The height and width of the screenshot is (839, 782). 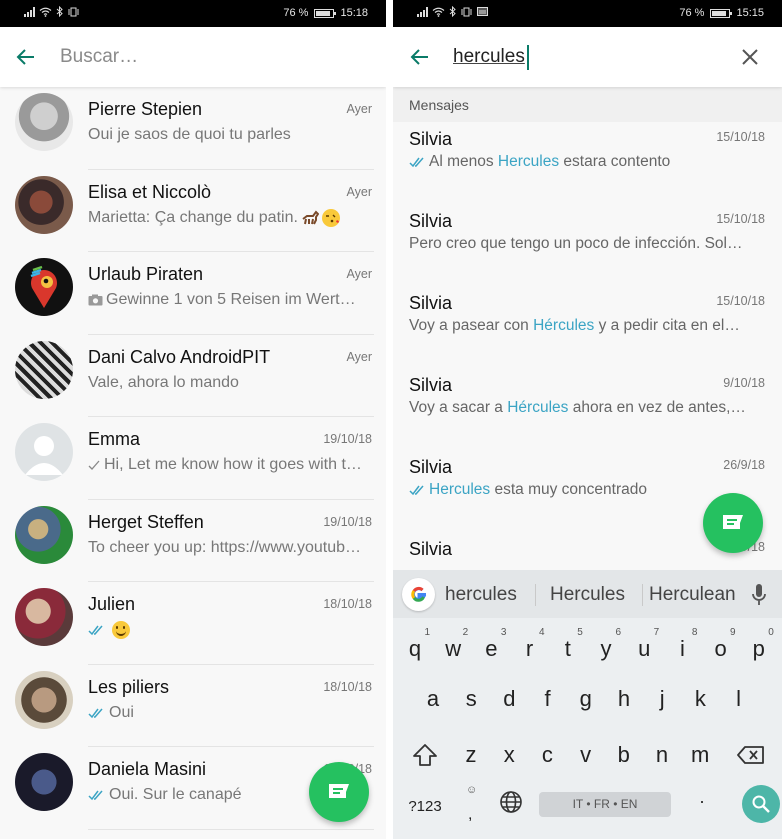 I want to click on key-label: t, so click(x=567, y=648).